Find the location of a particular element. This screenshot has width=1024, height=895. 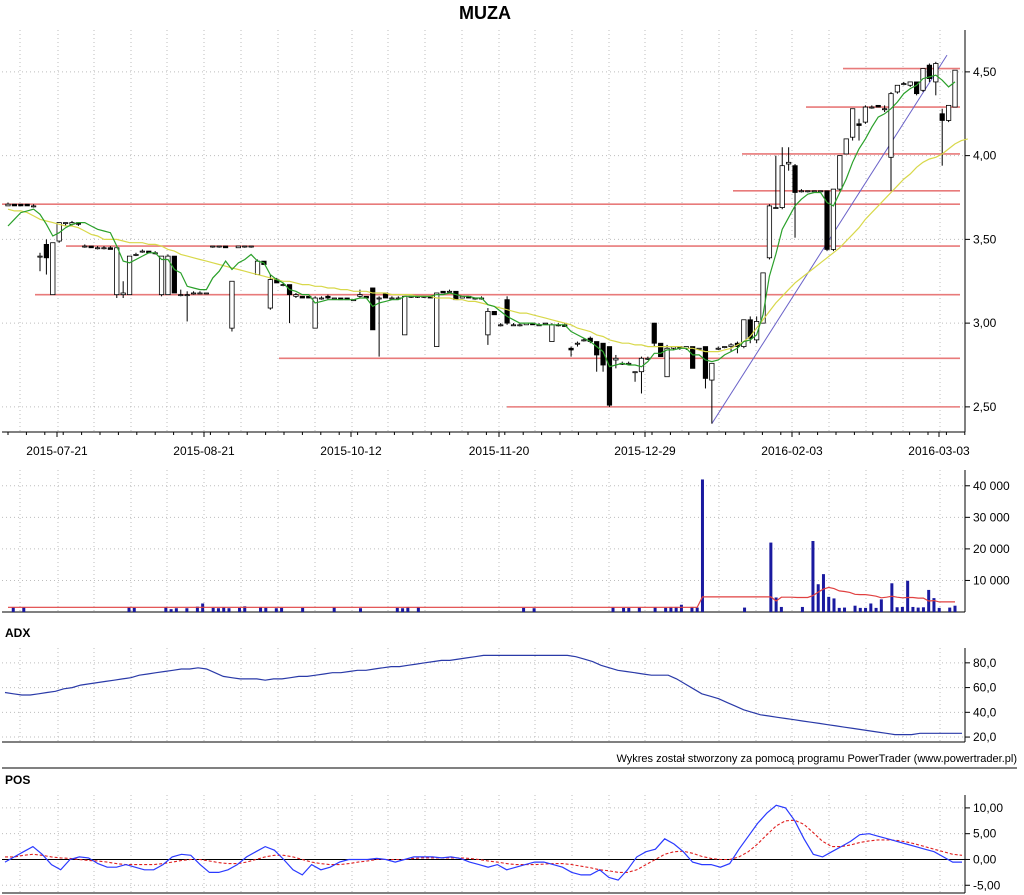

price-x-tick-label: 2016-02-03 is located at coordinates (792, 451).